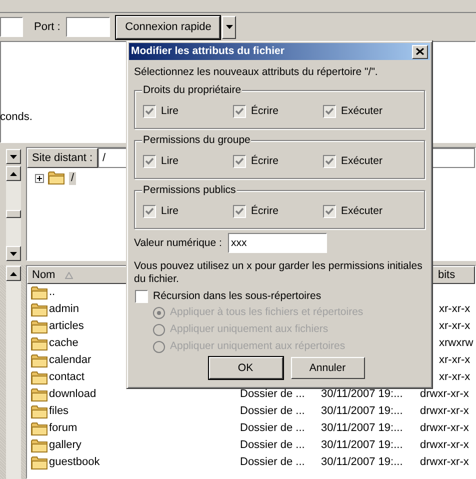 The image size is (476, 479). I want to click on window-title: Modifier les attributs du fichier, so click(207, 51).